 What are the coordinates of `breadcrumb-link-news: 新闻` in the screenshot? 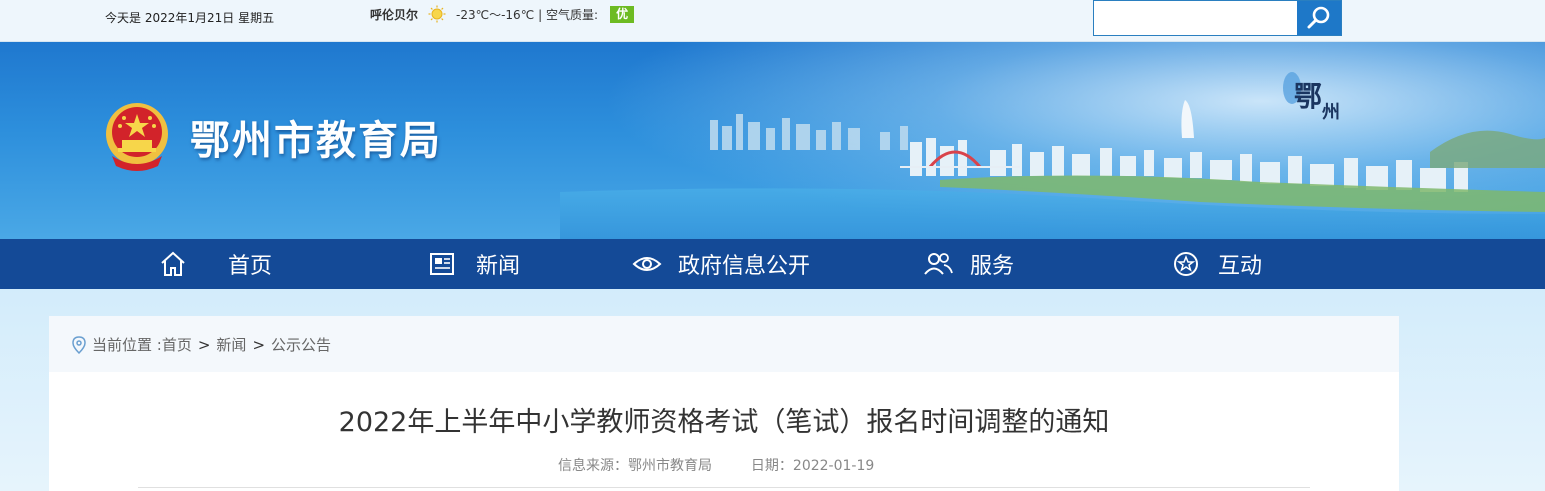 It's located at (231, 344).